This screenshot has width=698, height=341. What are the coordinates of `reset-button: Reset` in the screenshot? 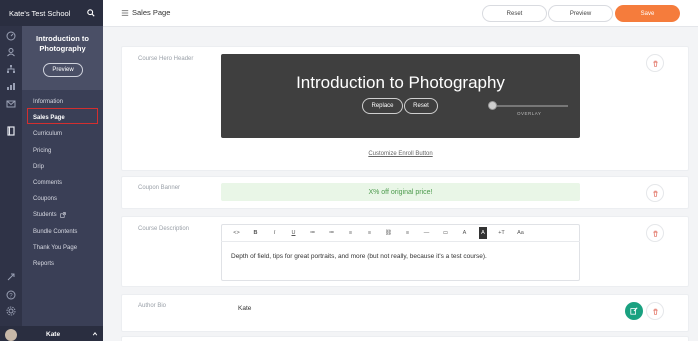 It's located at (514, 13).